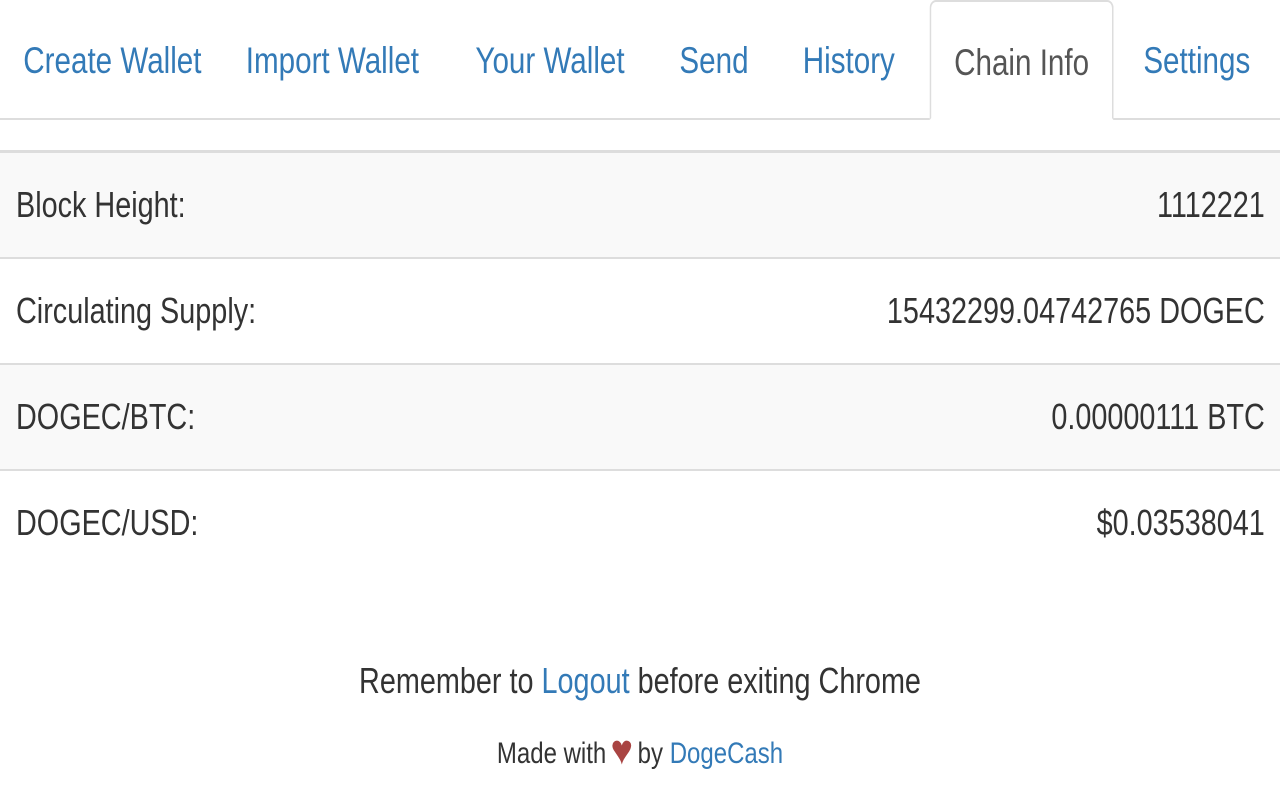 Image resolution: width=1280 pixels, height=800 pixels. What do you see at coordinates (586, 680) in the screenshot?
I see `logout-link: Logout` at bounding box center [586, 680].